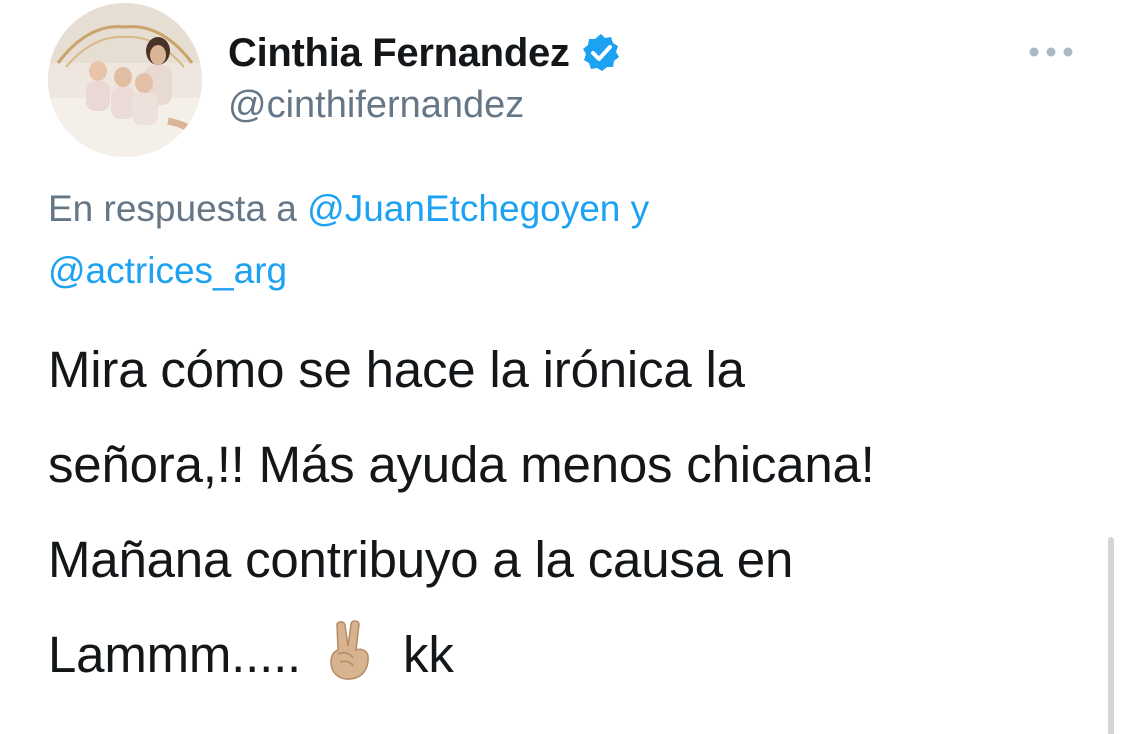 The height and width of the screenshot is (734, 1125). Describe the element at coordinates (376, 105) in the screenshot. I see `user-handle: @cinthifernandez` at that location.